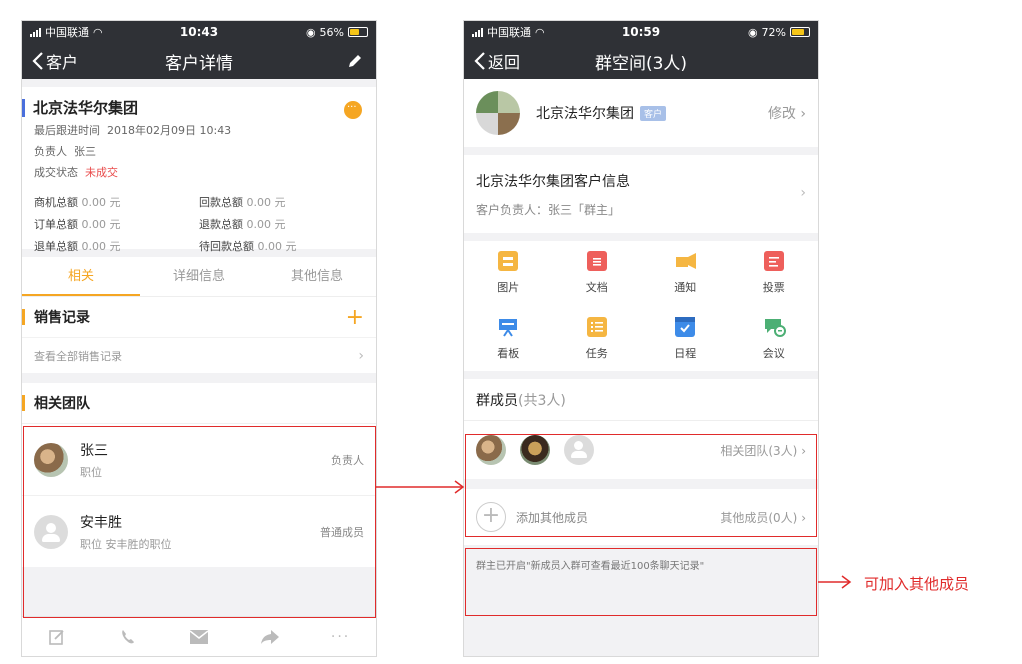  Describe the element at coordinates (614, 534) in the screenshot. I see `annotation-arrows` at that location.